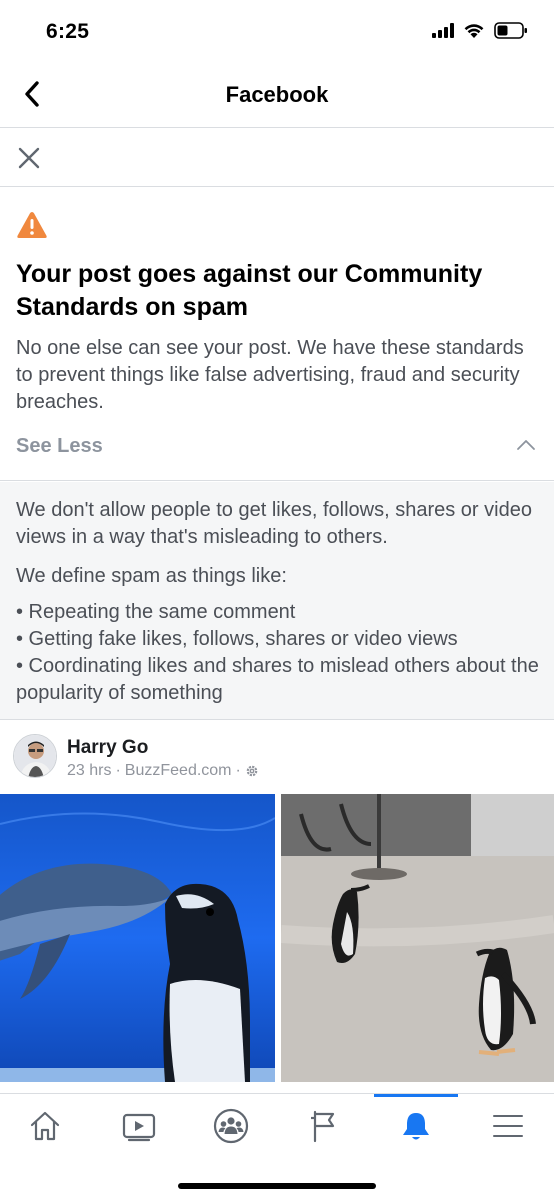 The image size is (554, 1200). Describe the element at coordinates (526, 445) in the screenshot. I see `chevron-up-icon` at that location.